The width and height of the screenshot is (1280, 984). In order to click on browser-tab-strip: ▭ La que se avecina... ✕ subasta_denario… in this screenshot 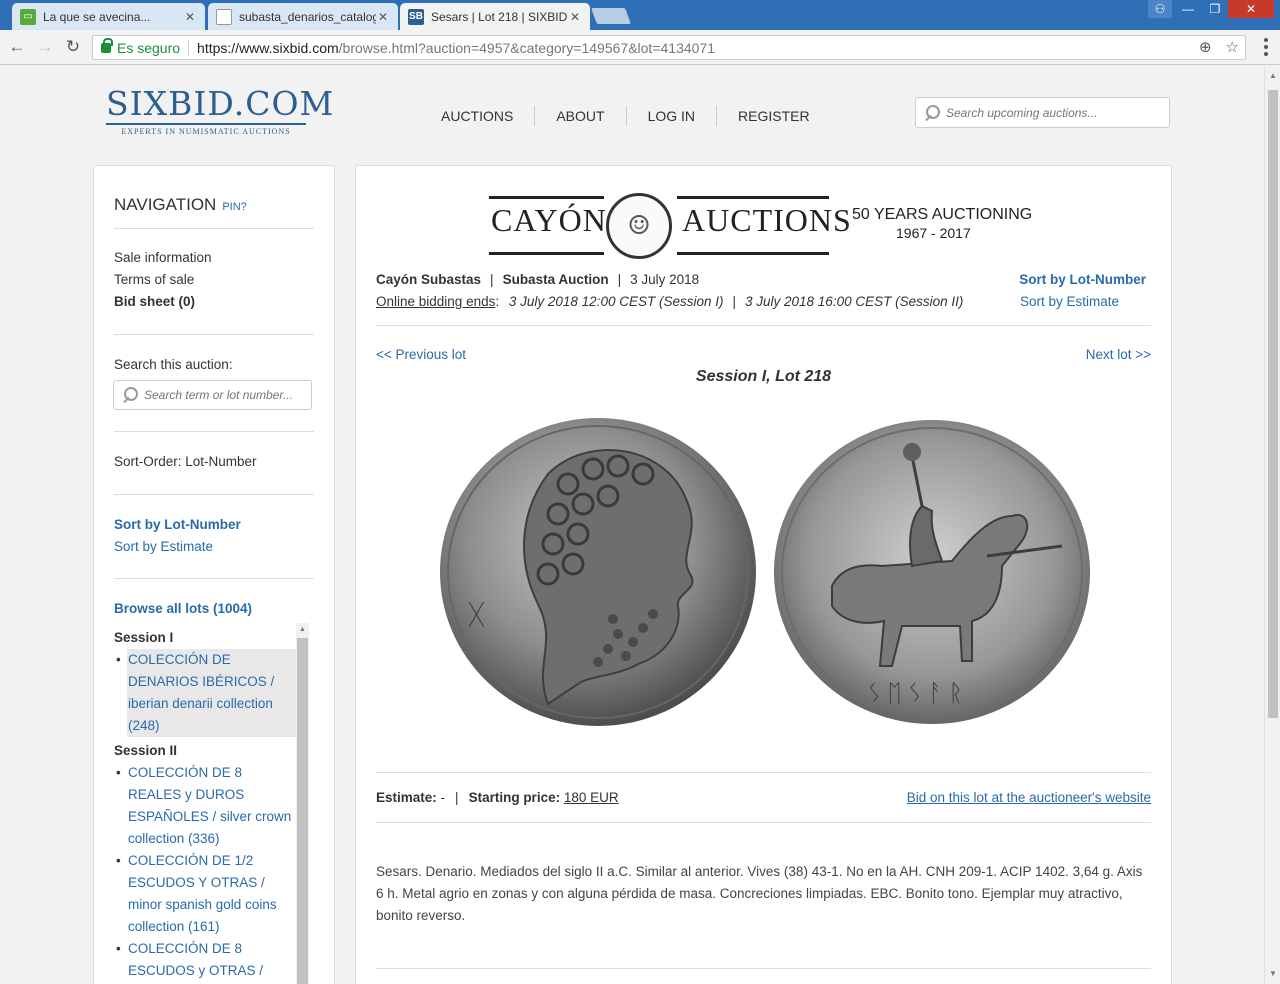, I will do `click(640, 15)`.